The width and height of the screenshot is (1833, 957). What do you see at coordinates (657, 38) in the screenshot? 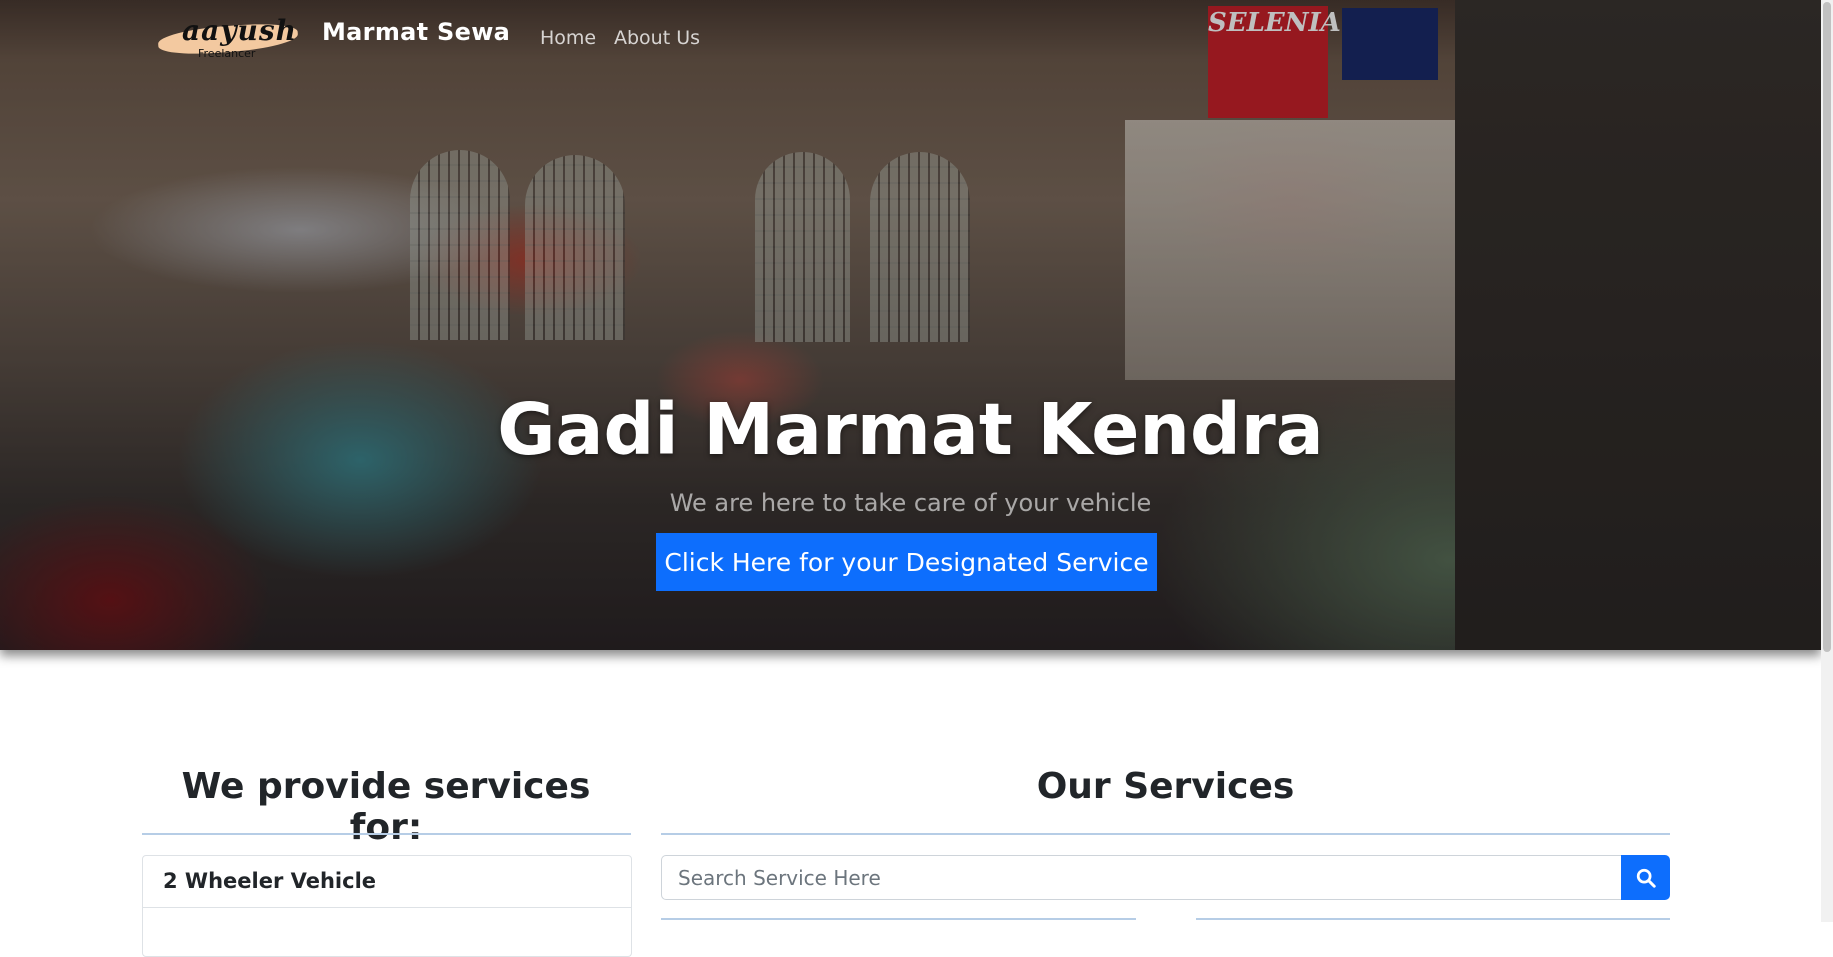
I see `nav-link-about-us: About Us` at bounding box center [657, 38].